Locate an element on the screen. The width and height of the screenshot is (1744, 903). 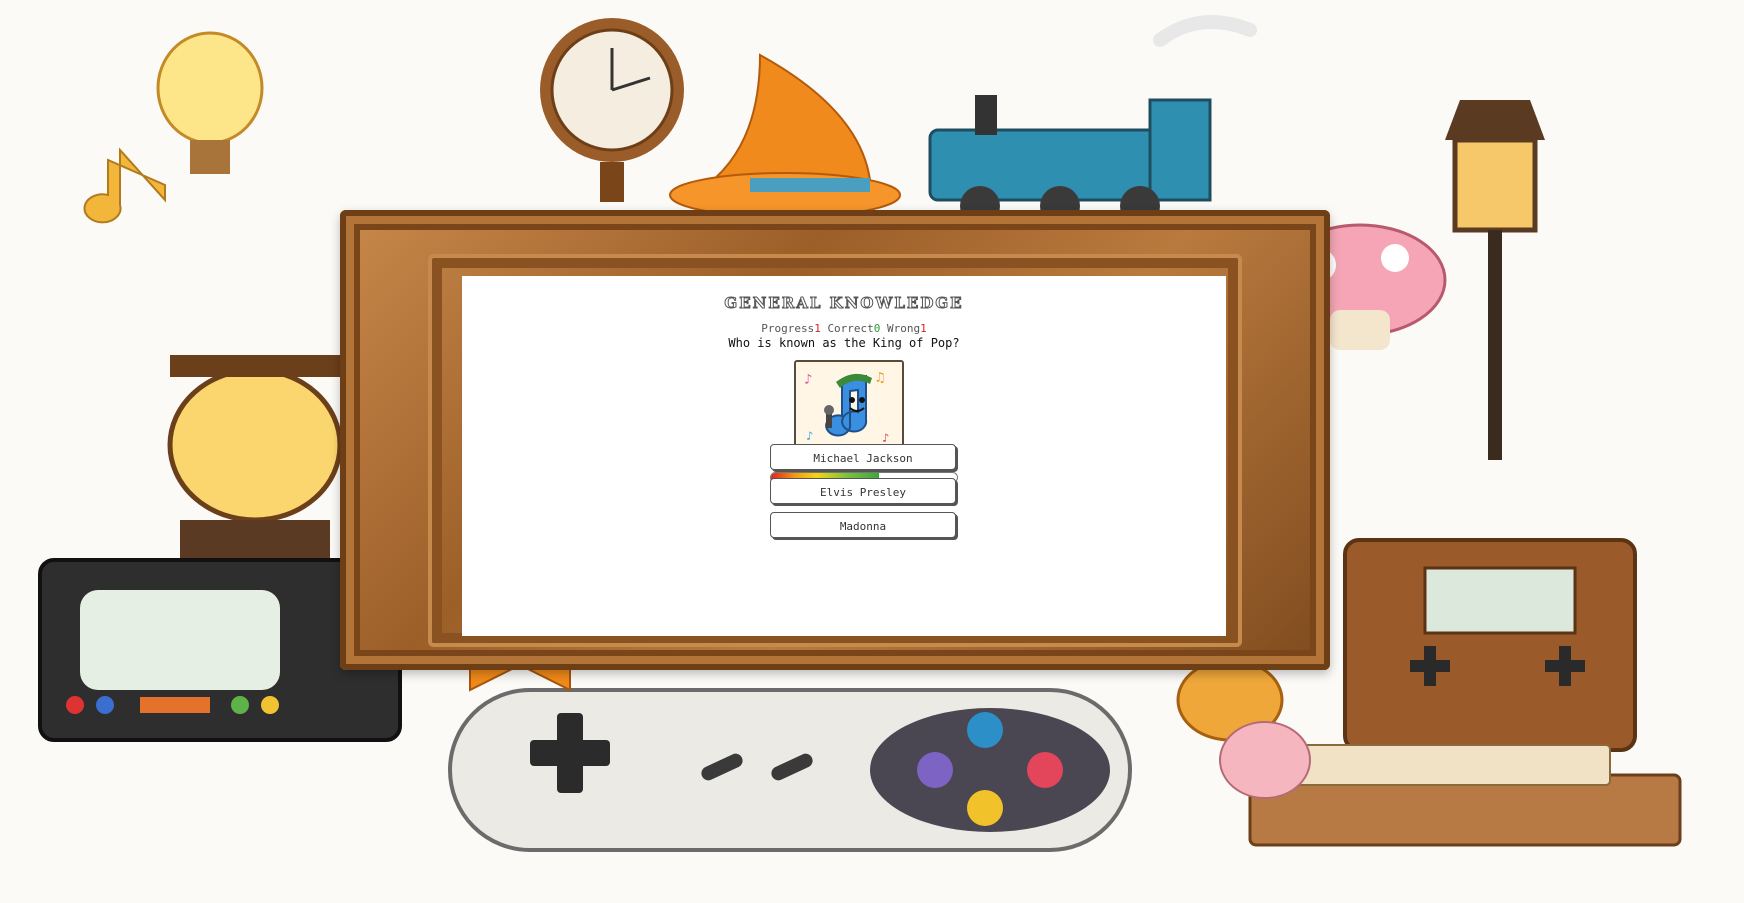
clock-icon is located at coordinates (612, 110).